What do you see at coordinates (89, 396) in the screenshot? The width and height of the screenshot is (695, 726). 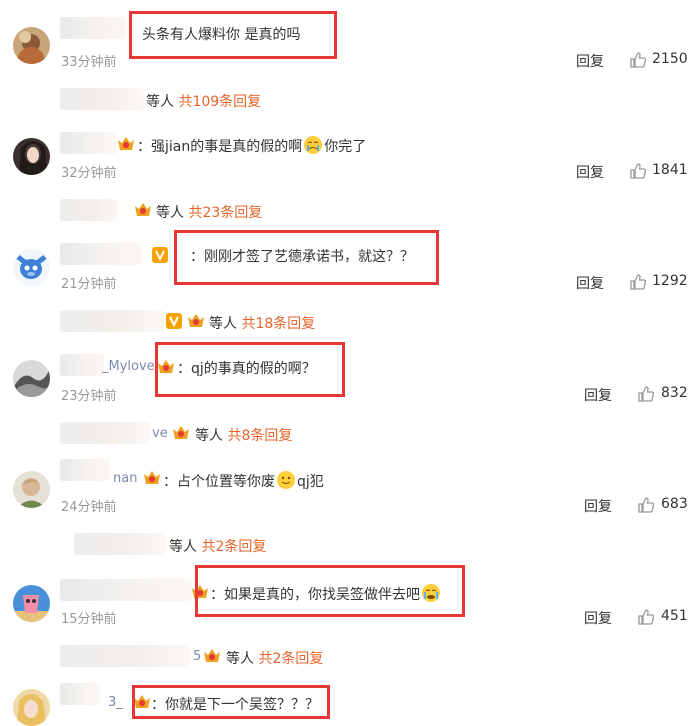 I see `comment-time: 23分钟前` at bounding box center [89, 396].